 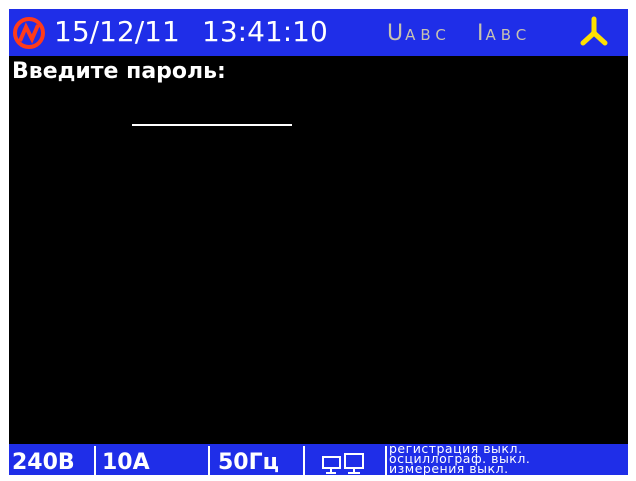 I want to click on password-prompt: Введите пароль:, so click(x=119, y=71).